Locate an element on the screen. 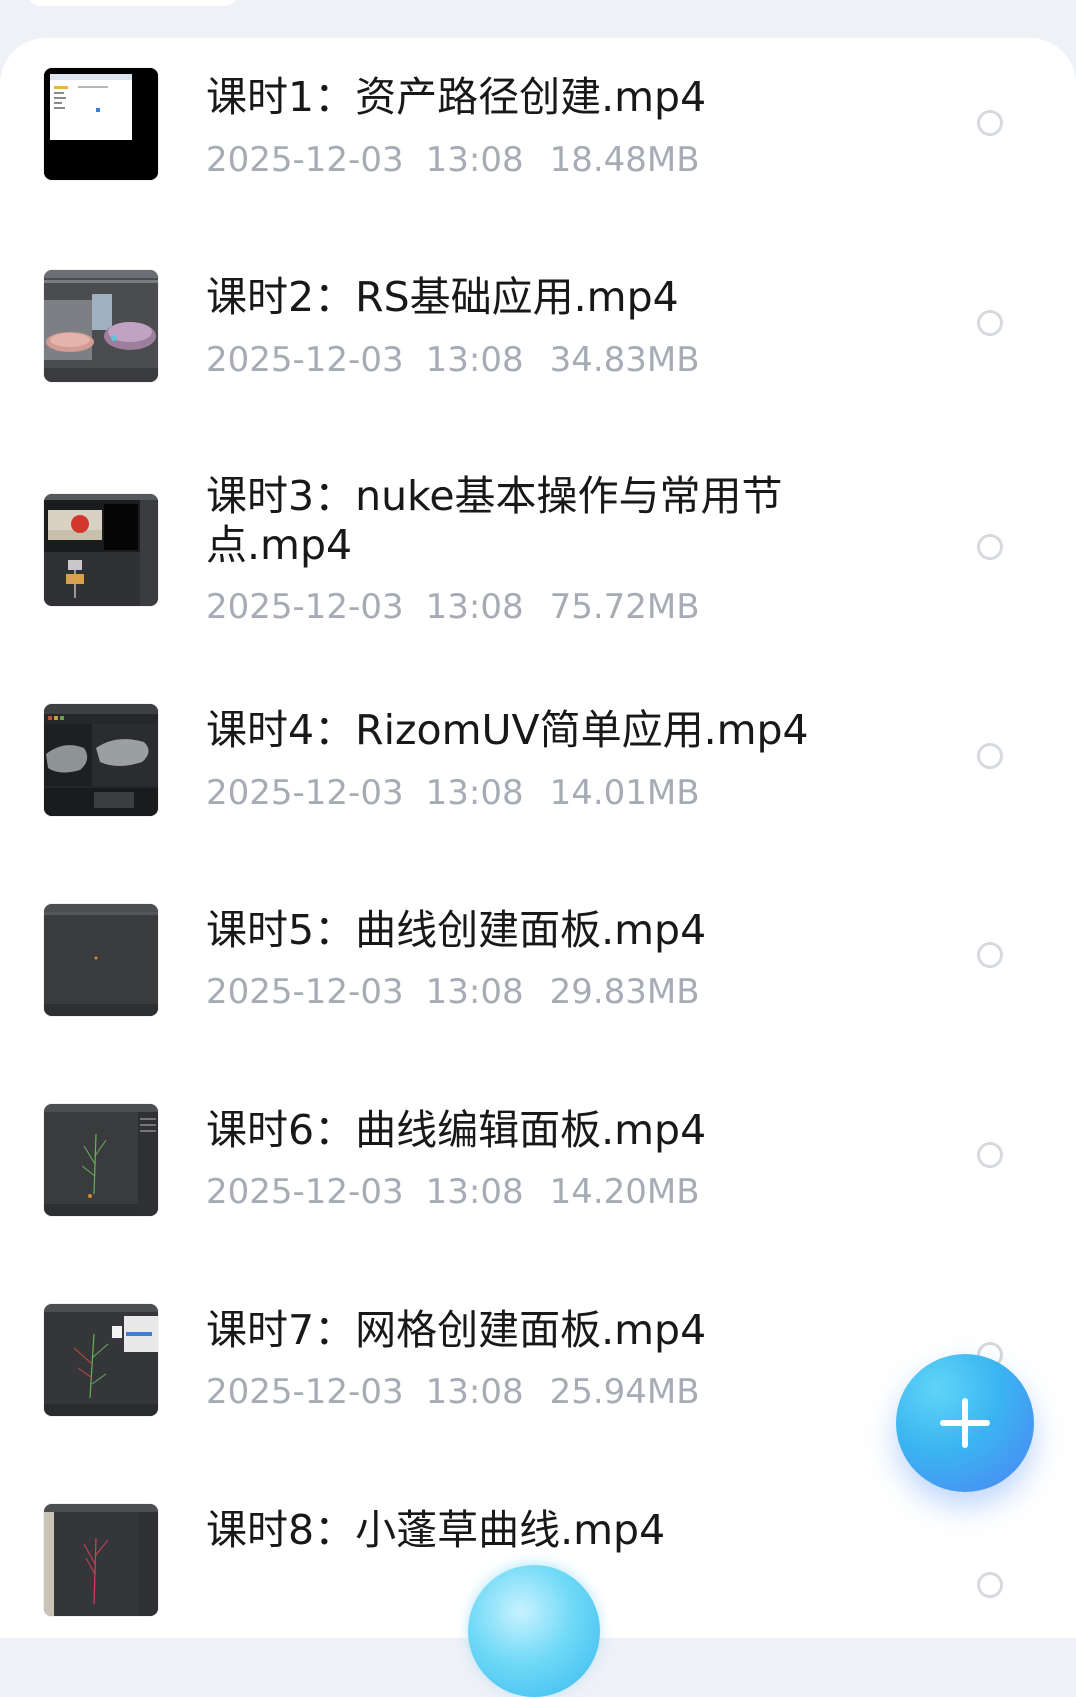 The image size is (1076, 1697). file-name: 课时2：RS基础应用.mp4 is located at coordinates (442, 297).